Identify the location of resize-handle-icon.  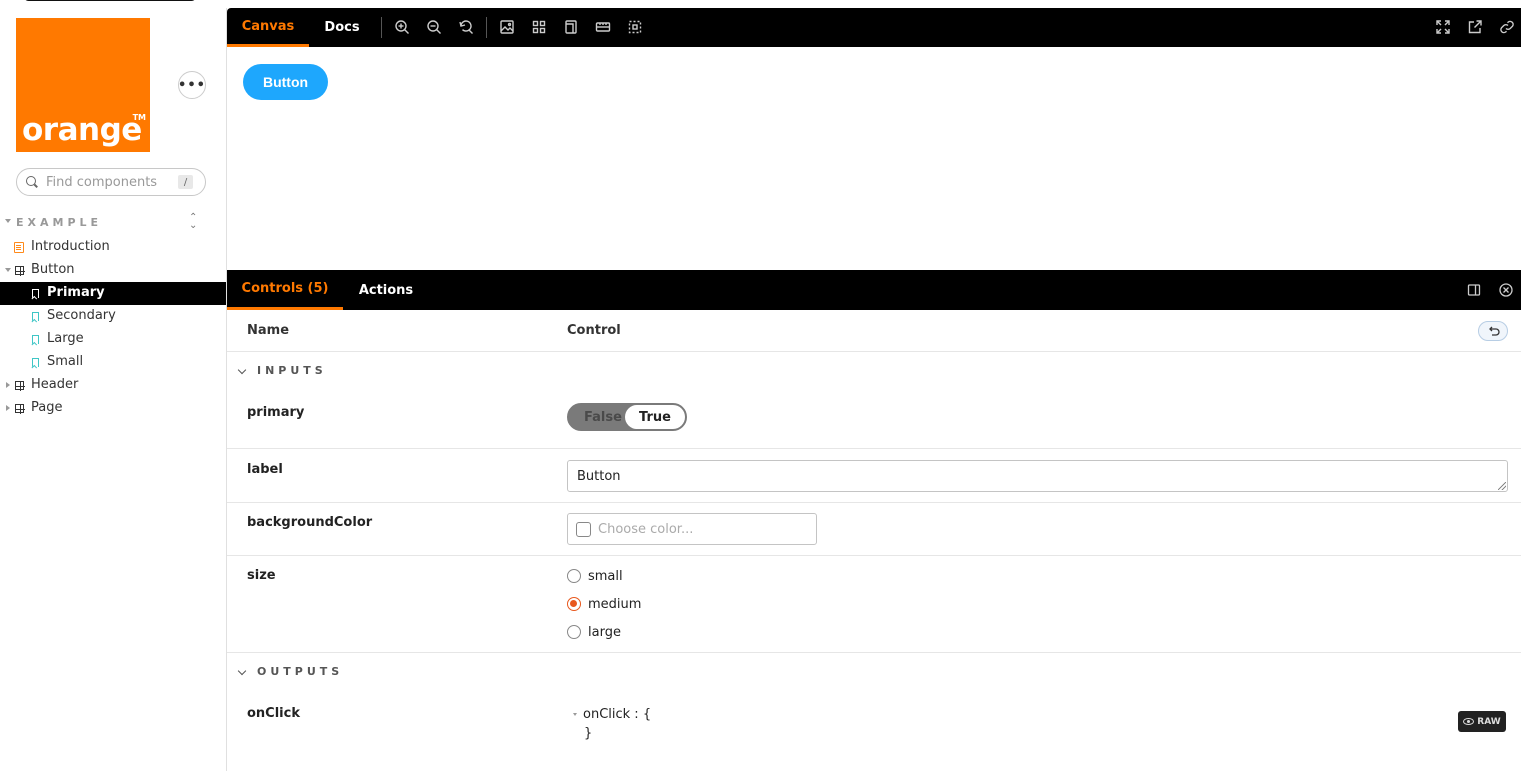
(1502, 486).